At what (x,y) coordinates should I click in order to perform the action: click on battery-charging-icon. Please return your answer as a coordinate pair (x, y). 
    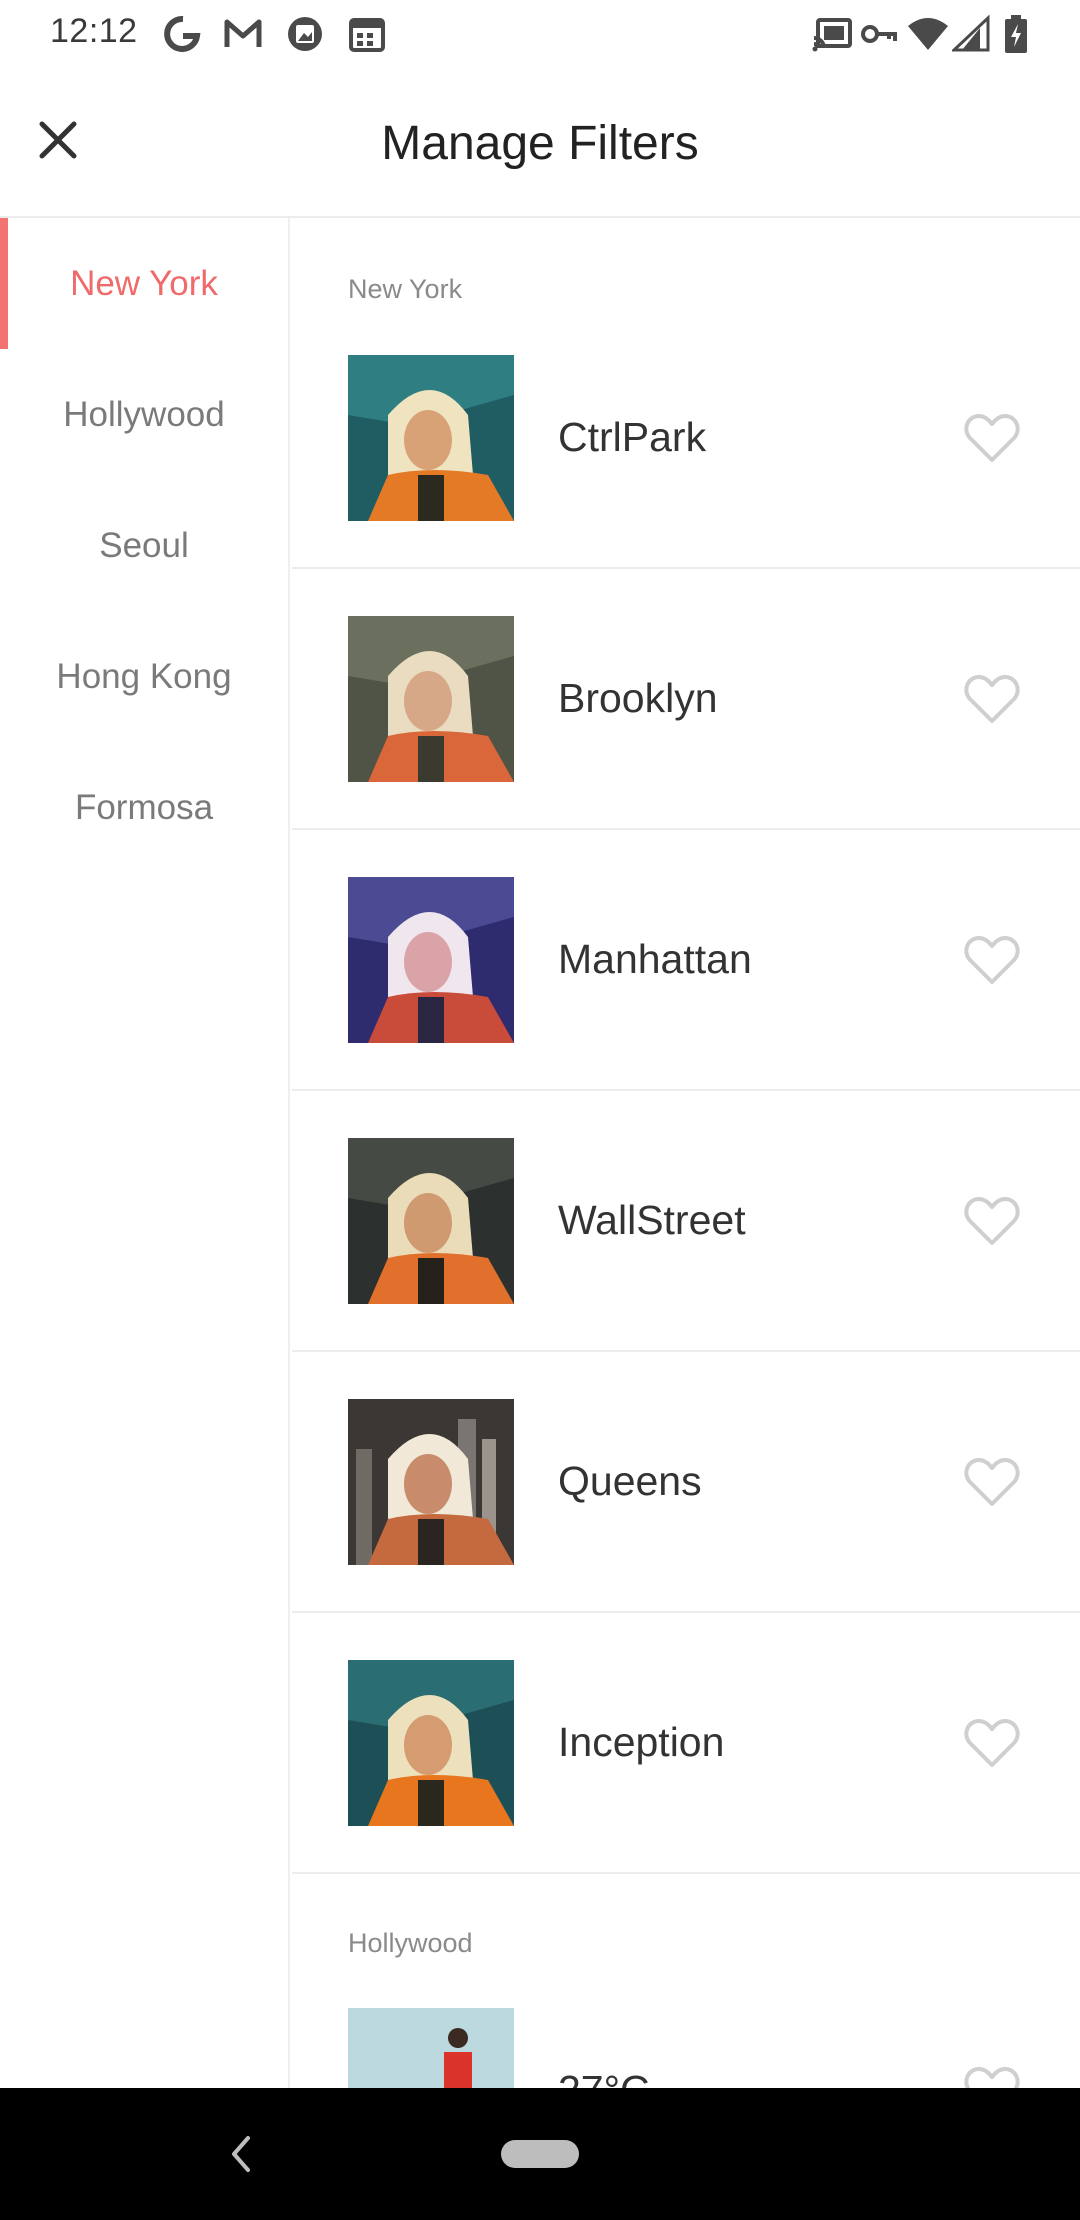
    Looking at the image, I should click on (1016, 34).